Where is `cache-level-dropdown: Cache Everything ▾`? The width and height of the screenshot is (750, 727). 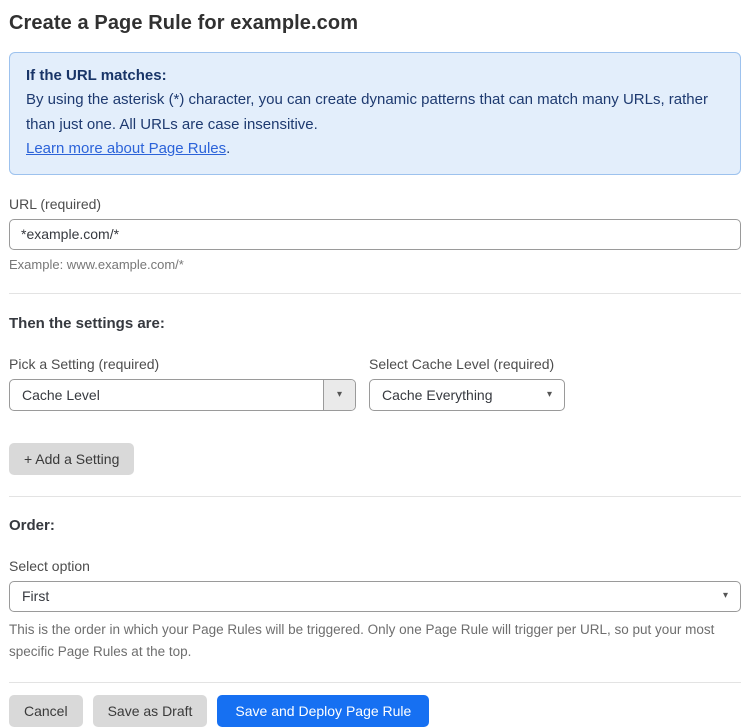 cache-level-dropdown: Cache Everything ▾ is located at coordinates (467, 394).